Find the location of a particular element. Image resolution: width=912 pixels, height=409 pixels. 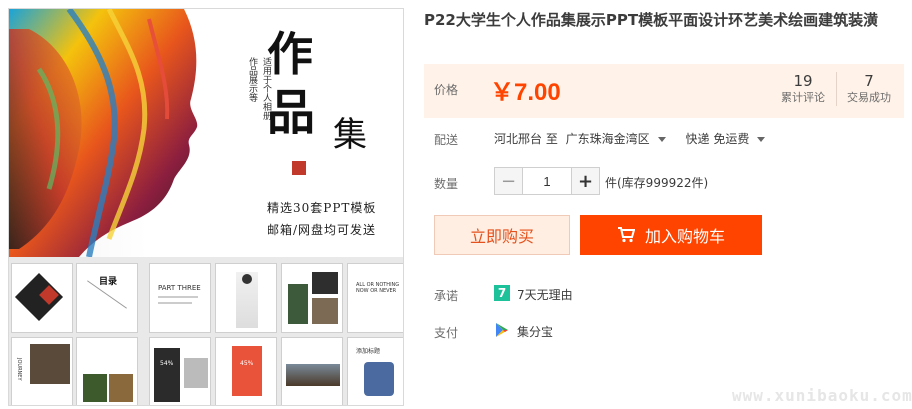

thumb-slide: JOURNEY is located at coordinates (42, 371).